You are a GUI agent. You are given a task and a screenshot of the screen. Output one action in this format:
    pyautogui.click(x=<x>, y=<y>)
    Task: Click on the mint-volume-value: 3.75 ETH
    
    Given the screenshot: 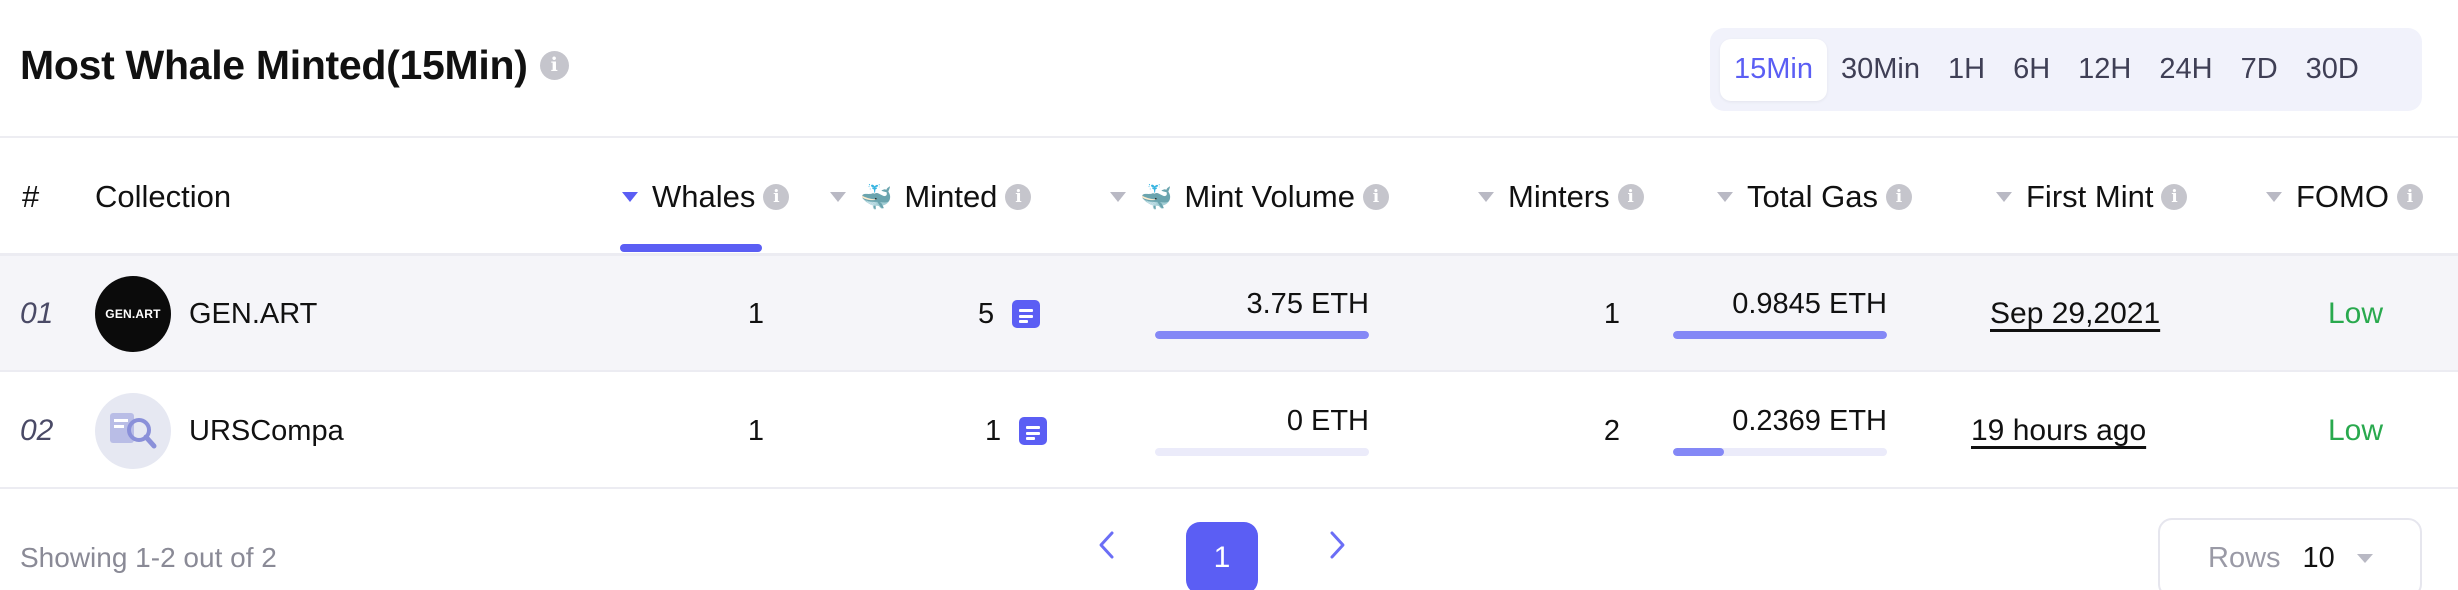 What is the action you would take?
    pyautogui.click(x=1308, y=303)
    